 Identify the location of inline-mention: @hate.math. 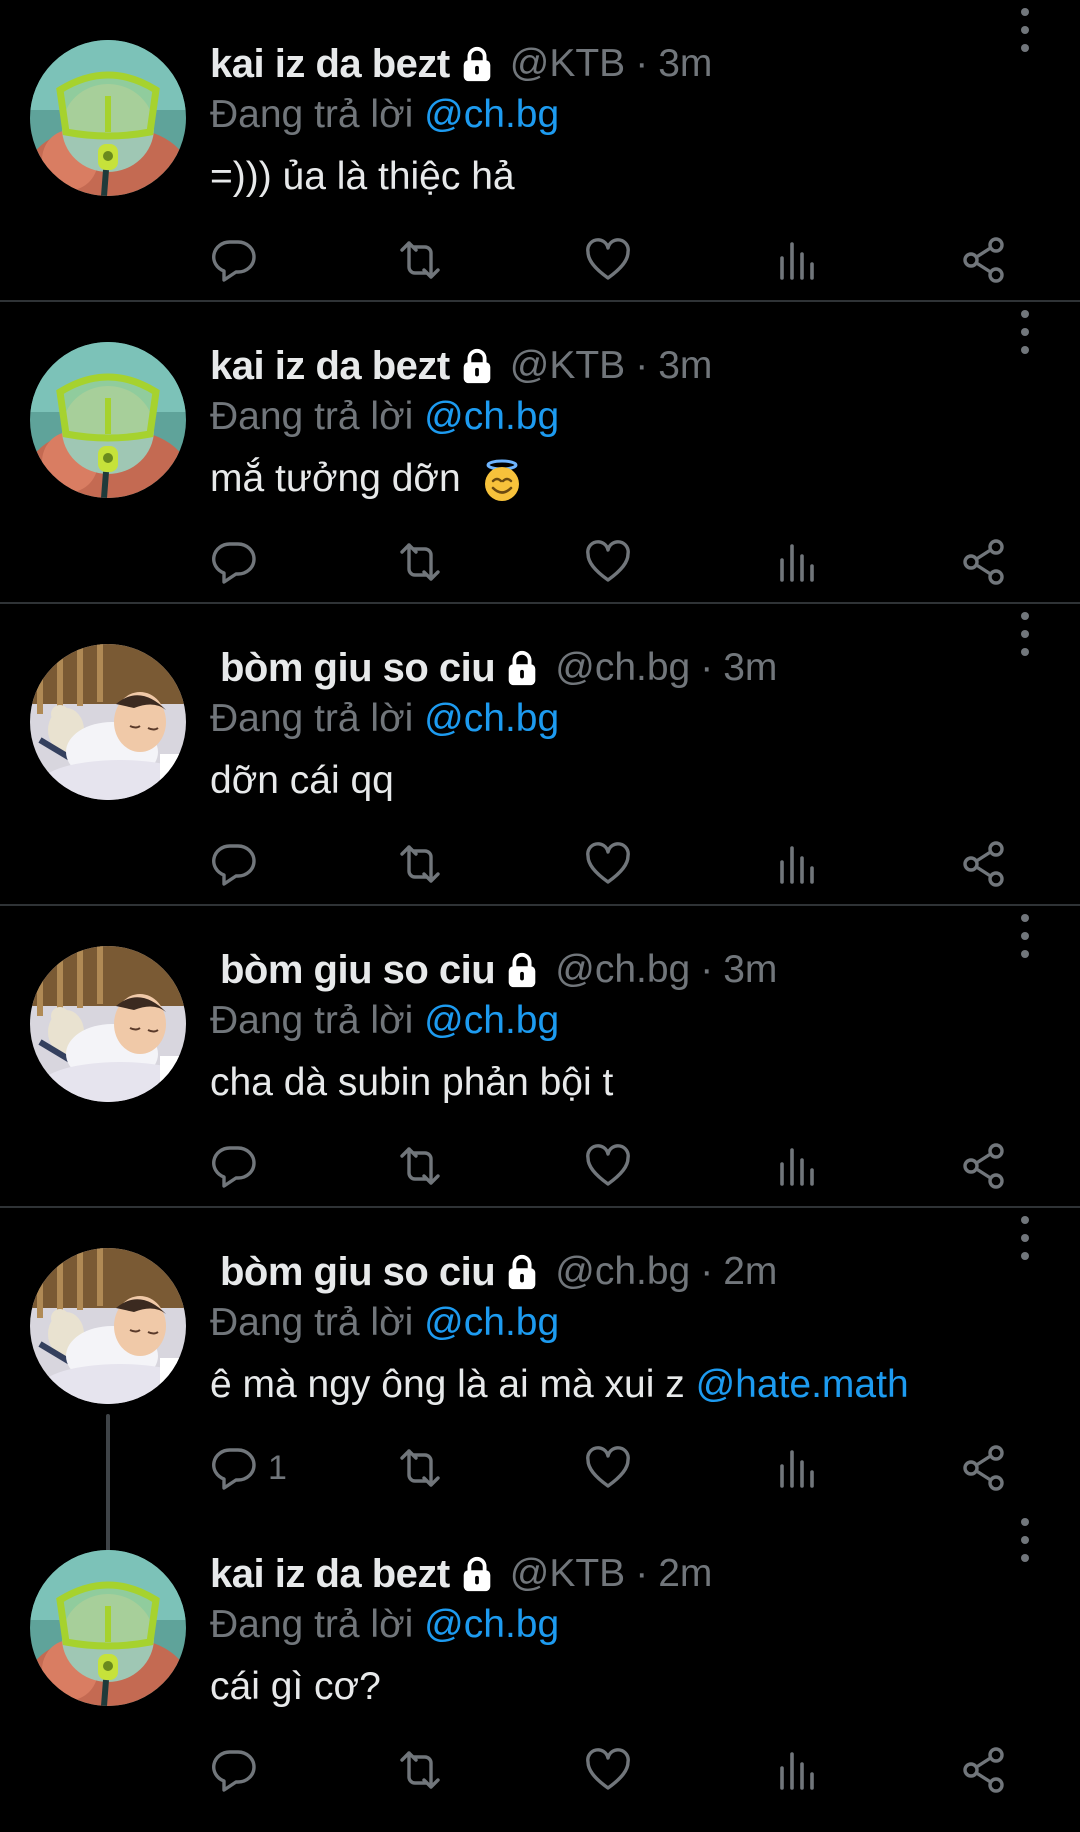
(802, 1384).